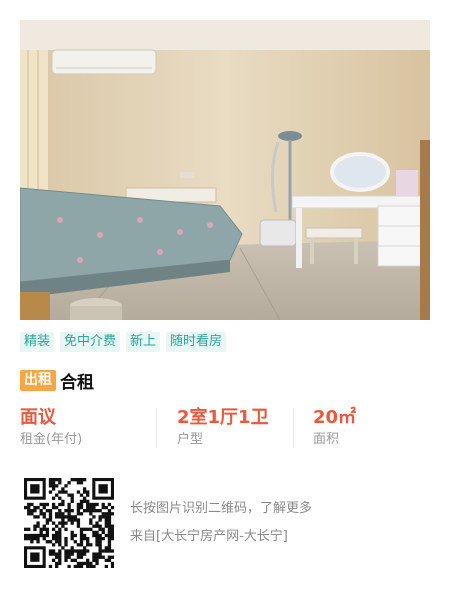 This screenshot has height=594, width=450. Describe the element at coordinates (77, 382) in the screenshot. I see `rent-type: 合租` at that location.